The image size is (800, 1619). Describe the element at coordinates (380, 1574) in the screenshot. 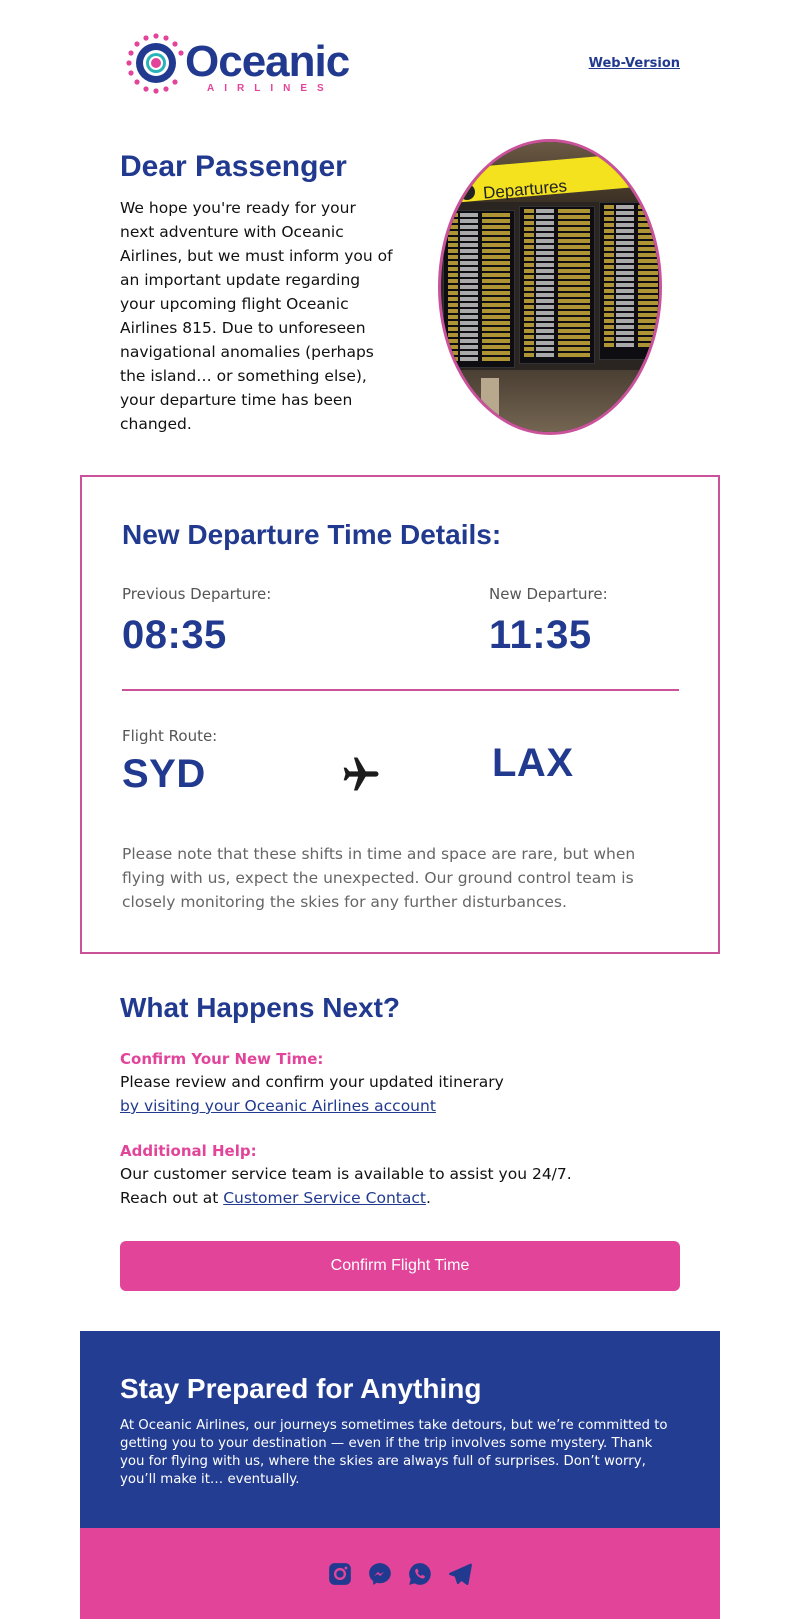

I see `messenger-icon` at that location.